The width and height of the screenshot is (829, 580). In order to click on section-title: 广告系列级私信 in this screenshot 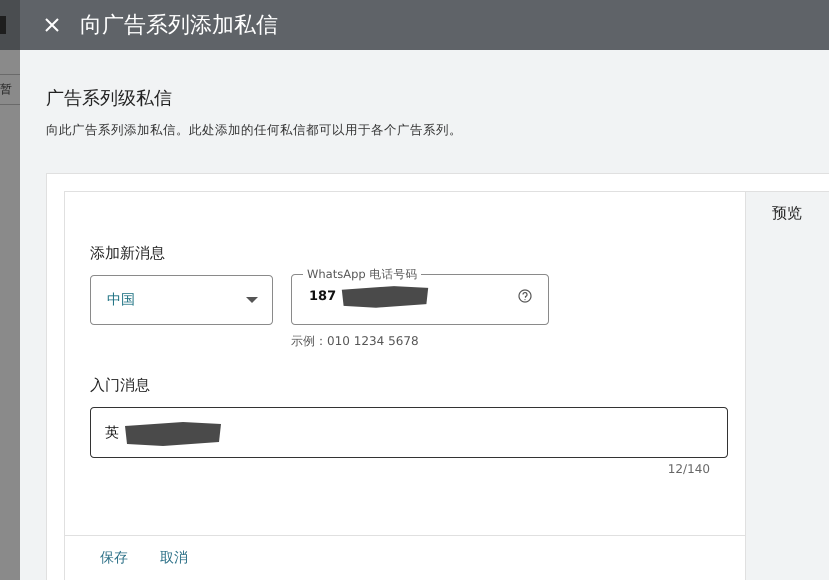, I will do `click(109, 98)`.